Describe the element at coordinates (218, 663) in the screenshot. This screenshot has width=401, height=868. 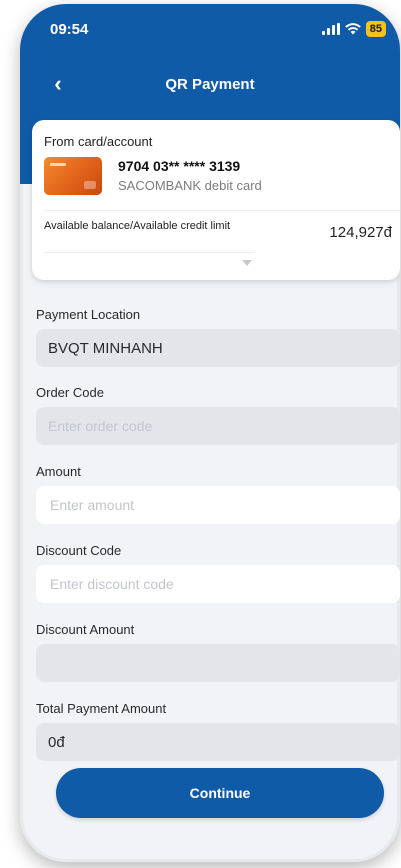
I see `discount-amount-field` at that location.